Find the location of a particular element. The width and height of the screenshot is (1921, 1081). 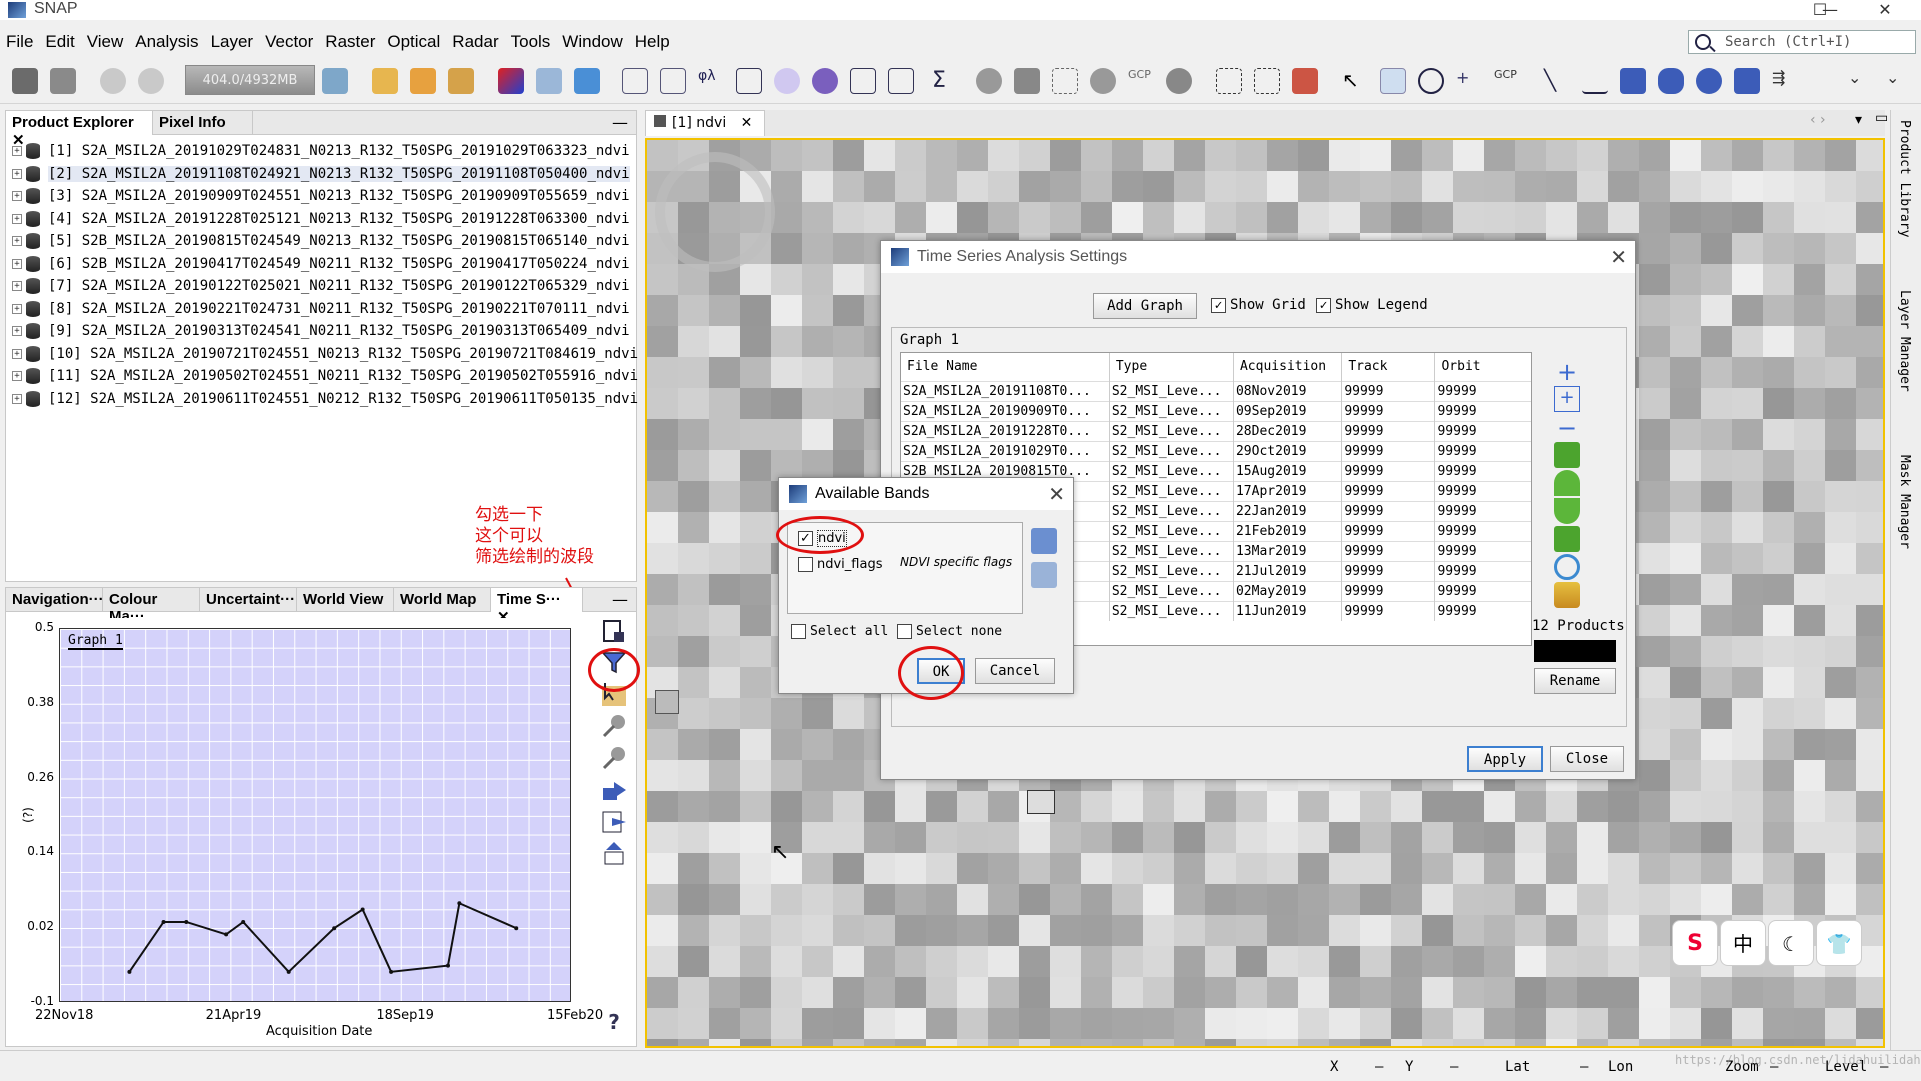

pin-placing-icon: + is located at coordinates (1469, 81).